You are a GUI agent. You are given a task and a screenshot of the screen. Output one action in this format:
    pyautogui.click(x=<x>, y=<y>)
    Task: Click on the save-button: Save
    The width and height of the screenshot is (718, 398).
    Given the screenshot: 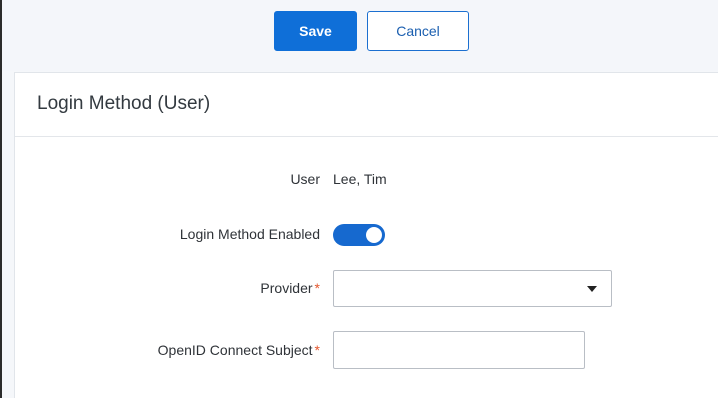 What is the action you would take?
    pyautogui.click(x=315, y=31)
    